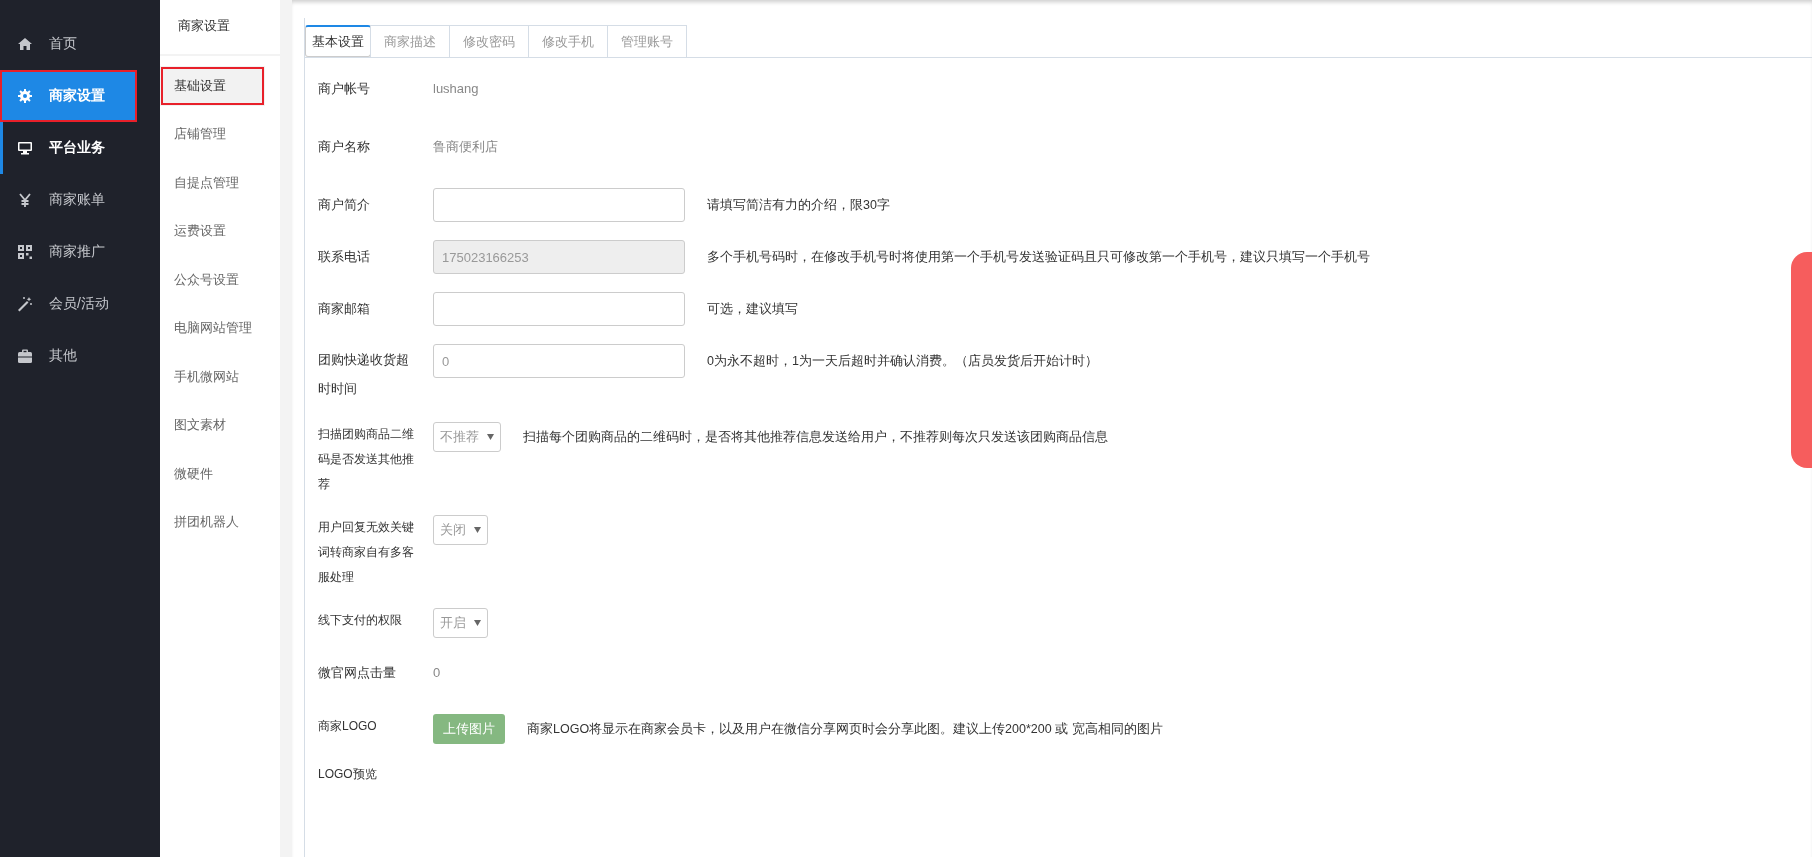 The height and width of the screenshot is (857, 1812). I want to click on submenu-item: 手机微网站, so click(220, 376).